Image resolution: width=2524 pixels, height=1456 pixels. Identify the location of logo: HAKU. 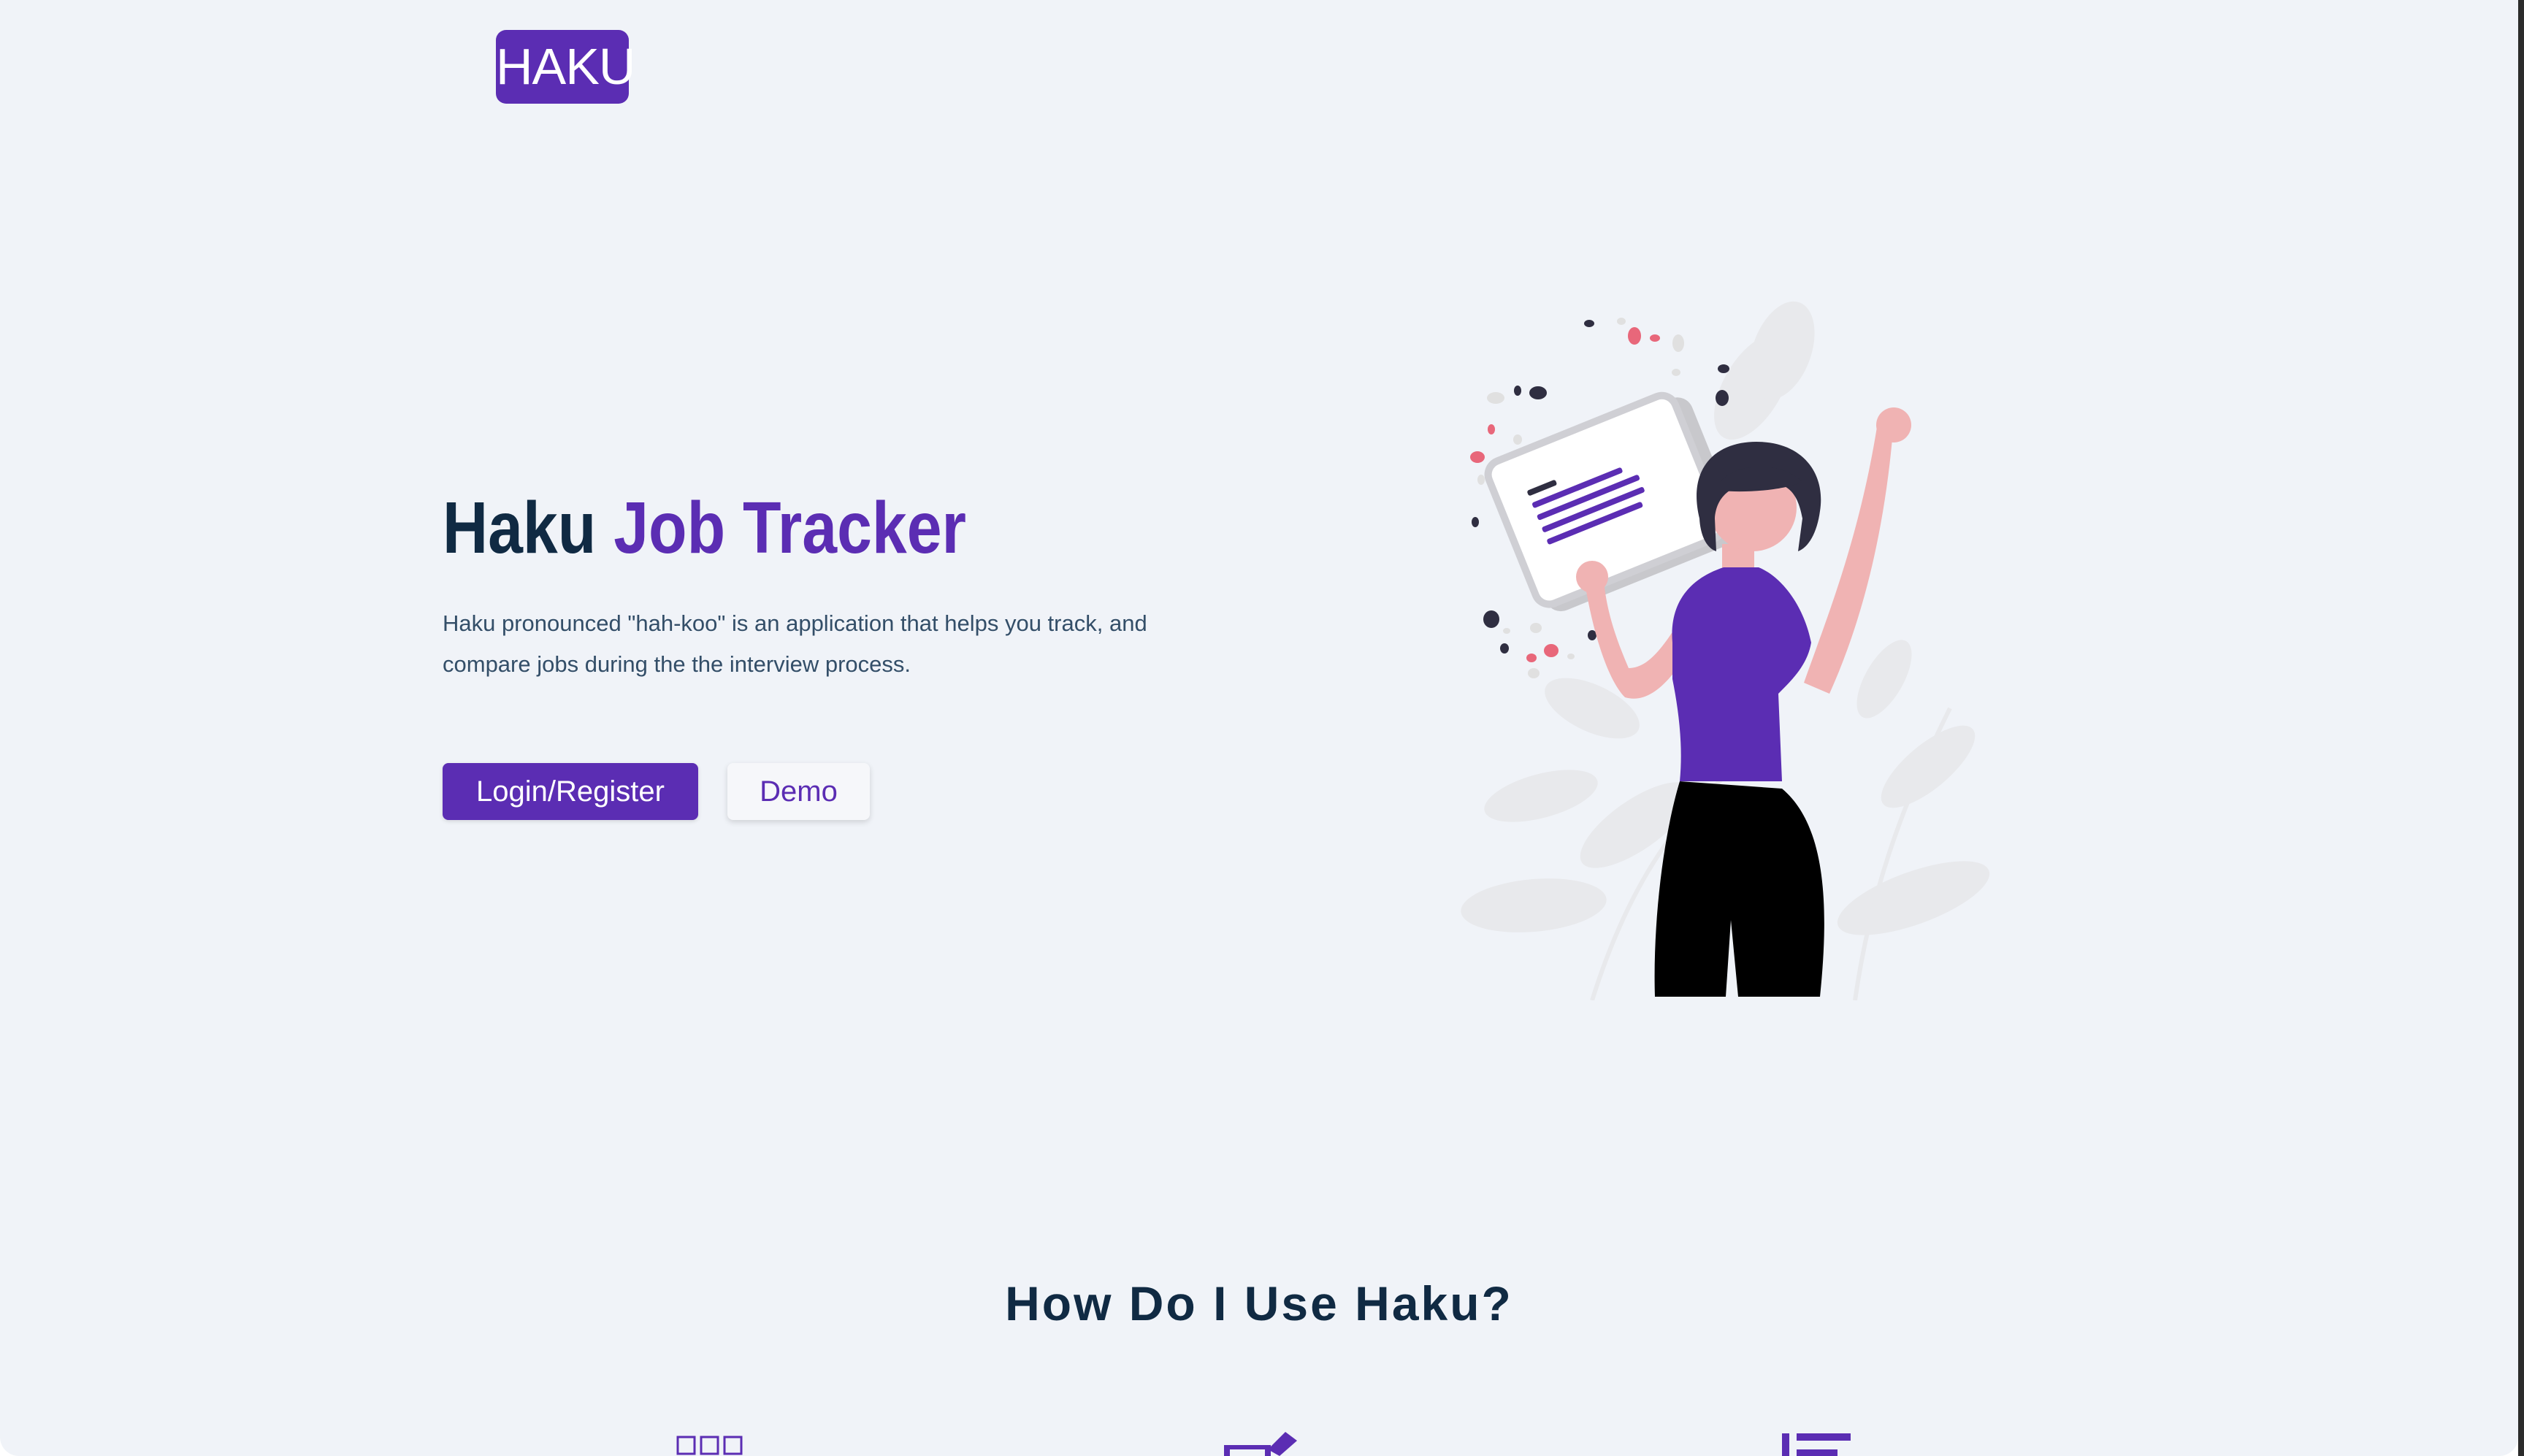
(565, 67).